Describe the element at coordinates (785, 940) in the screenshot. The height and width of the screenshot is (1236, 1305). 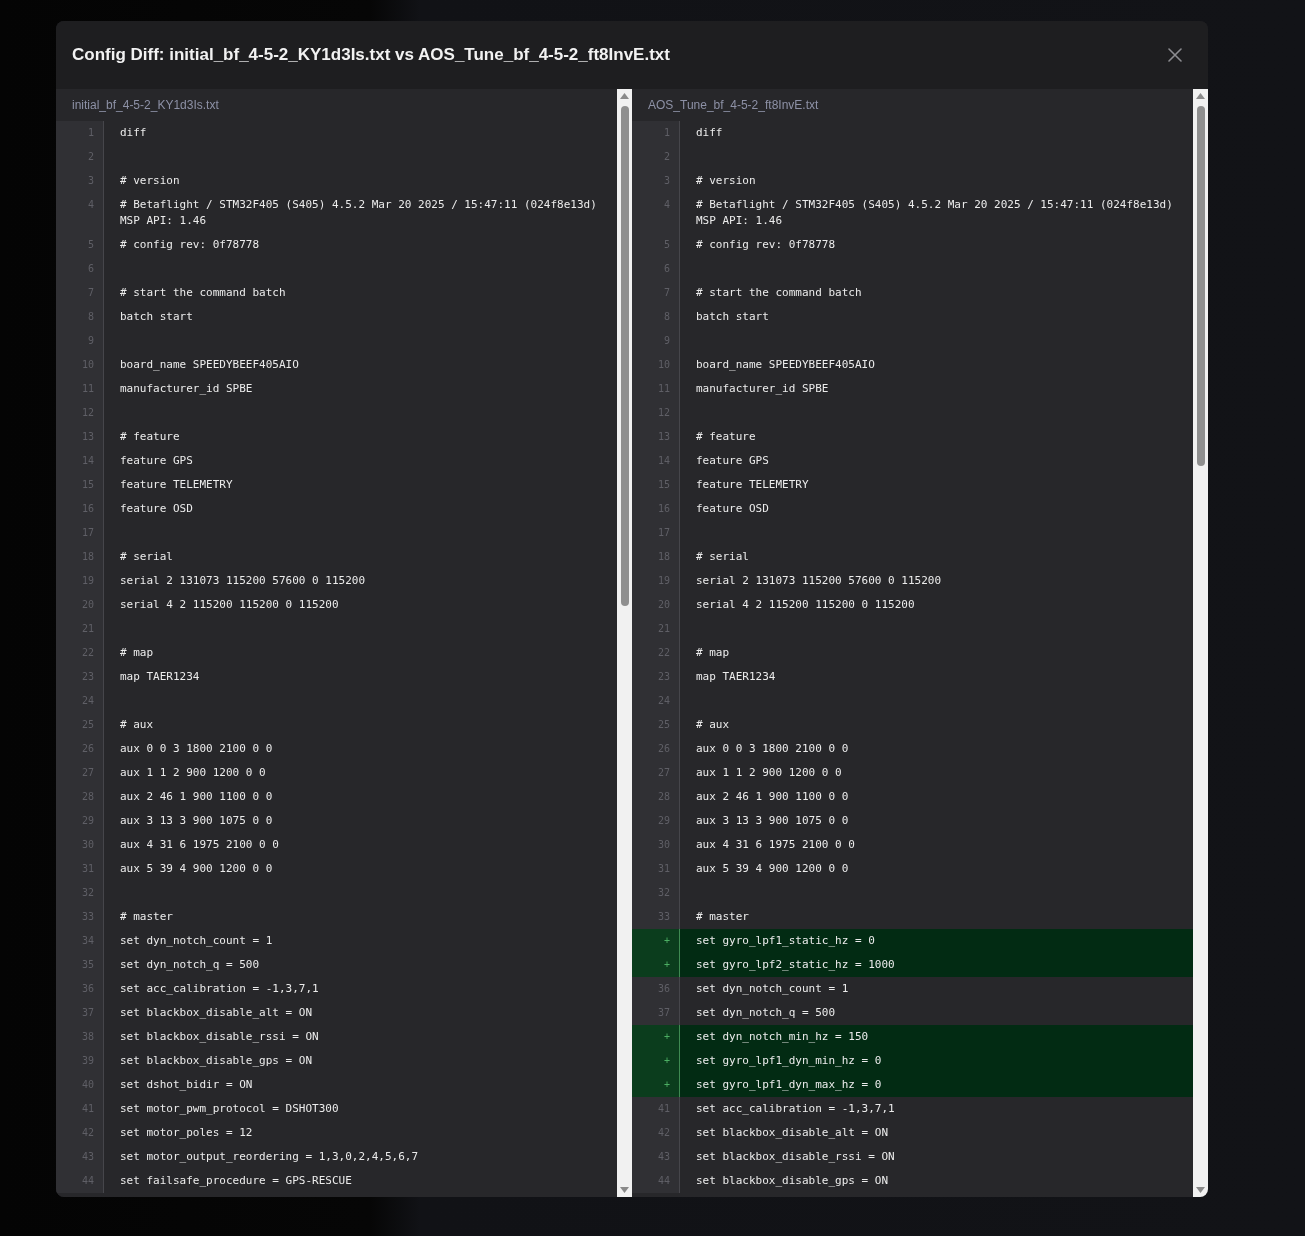
I see `code-line: set gyro_lpf1_static_hz = 0` at that location.